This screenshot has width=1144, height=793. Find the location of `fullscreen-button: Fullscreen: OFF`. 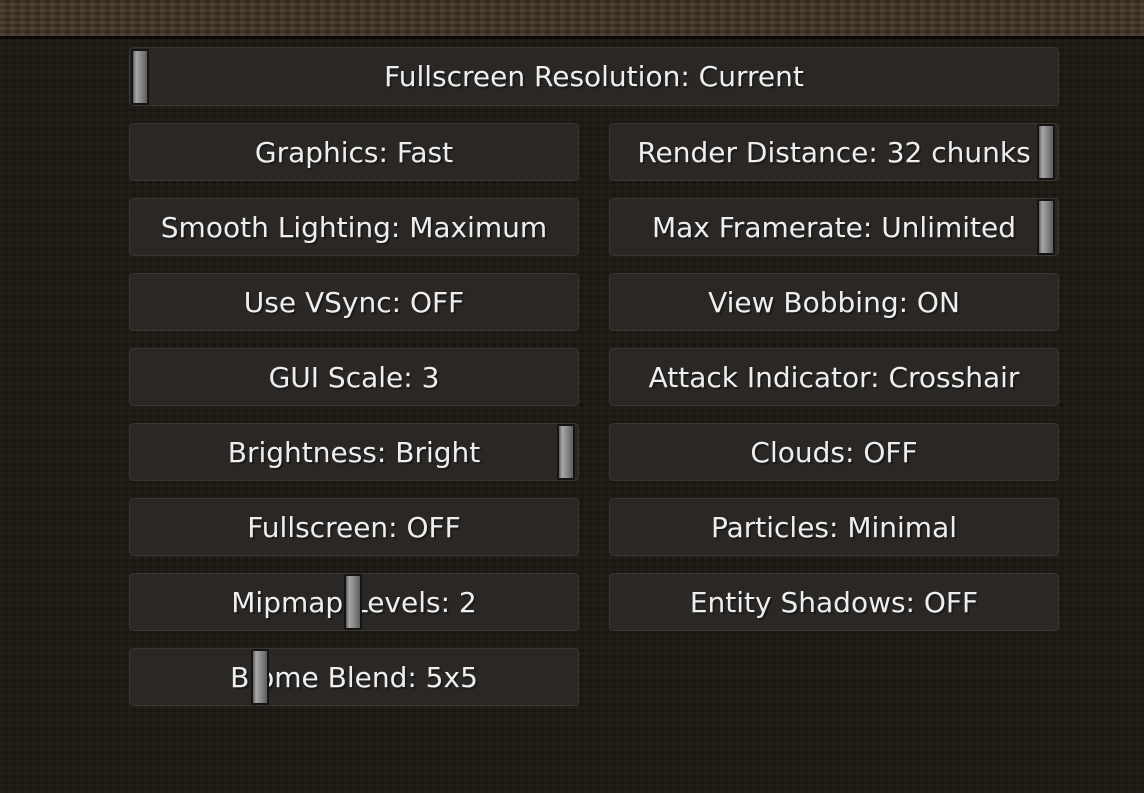

fullscreen-button: Fullscreen: OFF is located at coordinates (354, 527).